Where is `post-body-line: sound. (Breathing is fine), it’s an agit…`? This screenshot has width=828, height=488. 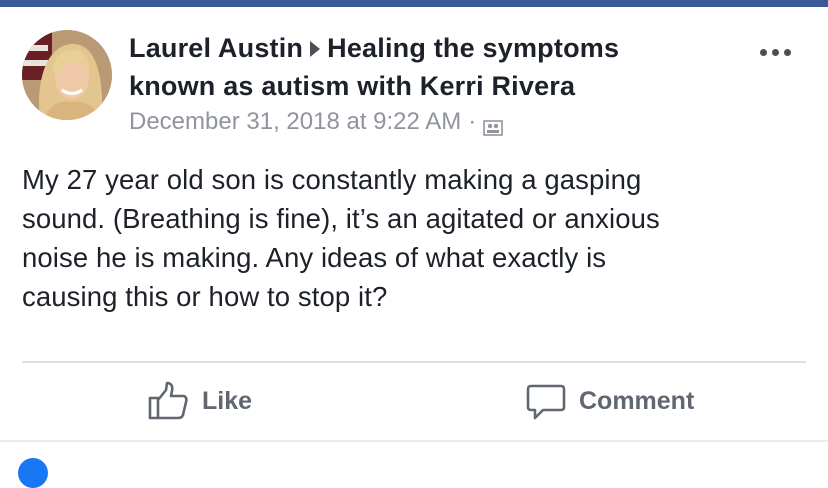
post-body-line: sound. (Breathing is fine), it’s an agit… is located at coordinates (341, 218).